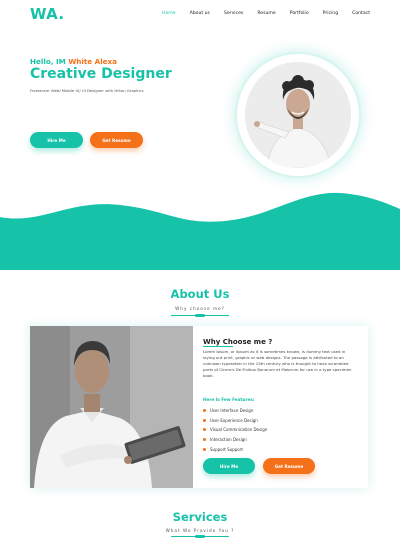 The image size is (400, 540). Describe the element at coordinates (233, 13) in the screenshot. I see `nav-item-services: Services` at that location.